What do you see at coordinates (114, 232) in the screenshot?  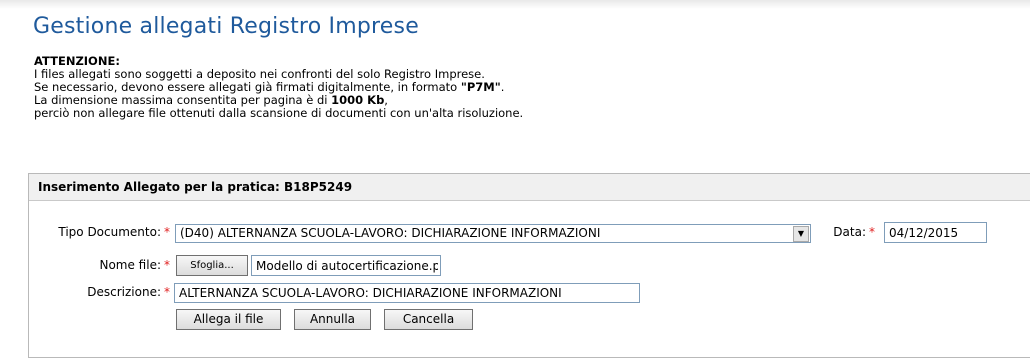 I see `tipo-documento-label: Tipo Documento: *` at bounding box center [114, 232].